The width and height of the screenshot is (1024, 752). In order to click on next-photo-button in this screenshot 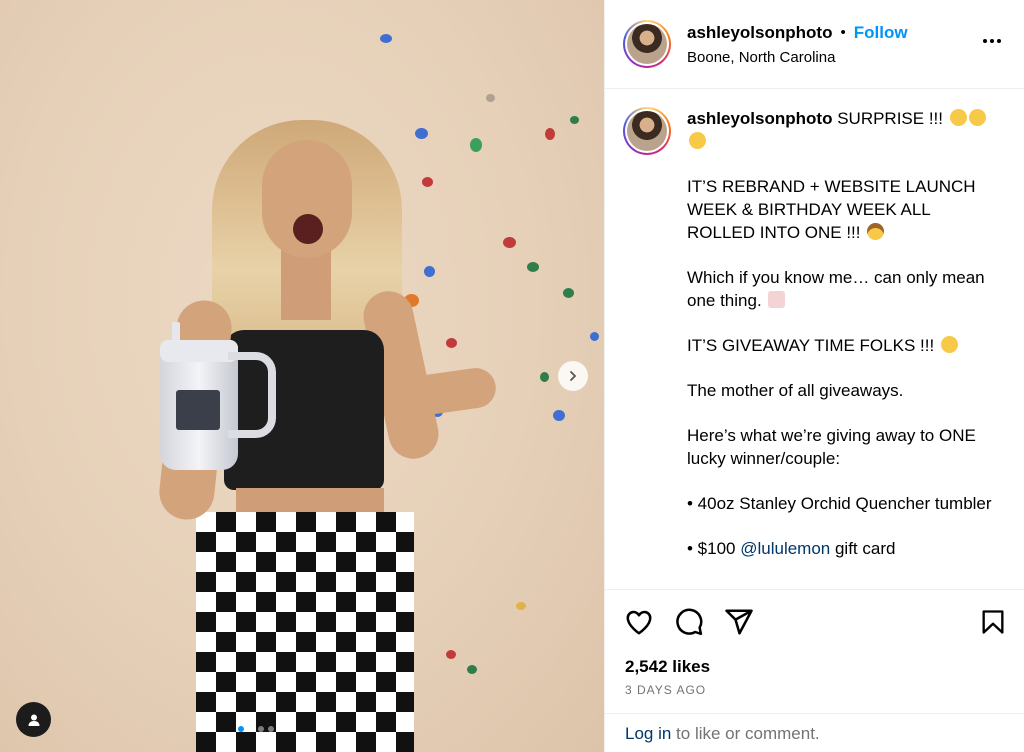, I will do `click(573, 376)`.